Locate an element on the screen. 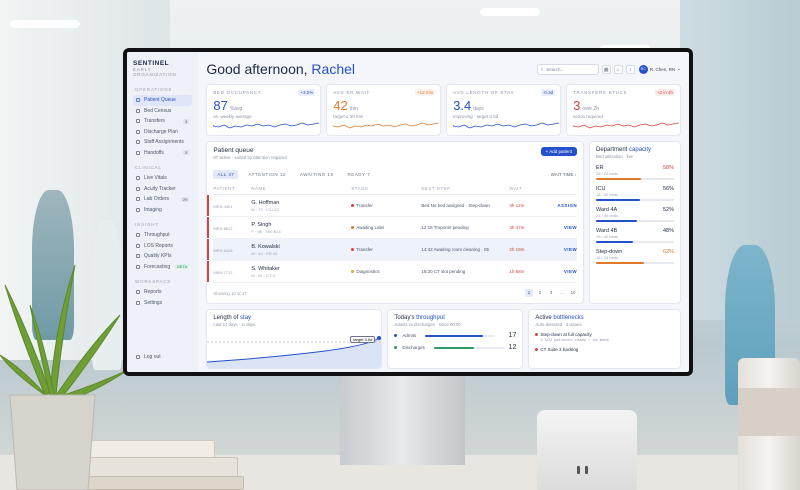 The height and width of the screenshot is (490, 800). sidebar-item-lab-orders: Lab Orders 29 is located at coordinates (162, 199).